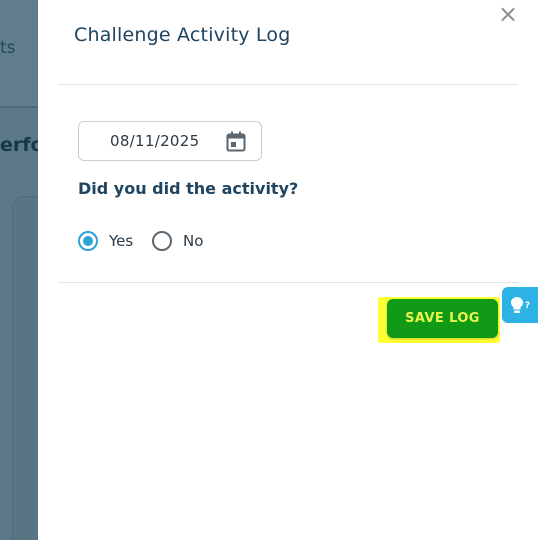 Image resolution: width=538 pixels, height=540 pixels. Describe the element at coordinates (88, 241) in the screenshot. I see `radio-yes-indicator` at that location.